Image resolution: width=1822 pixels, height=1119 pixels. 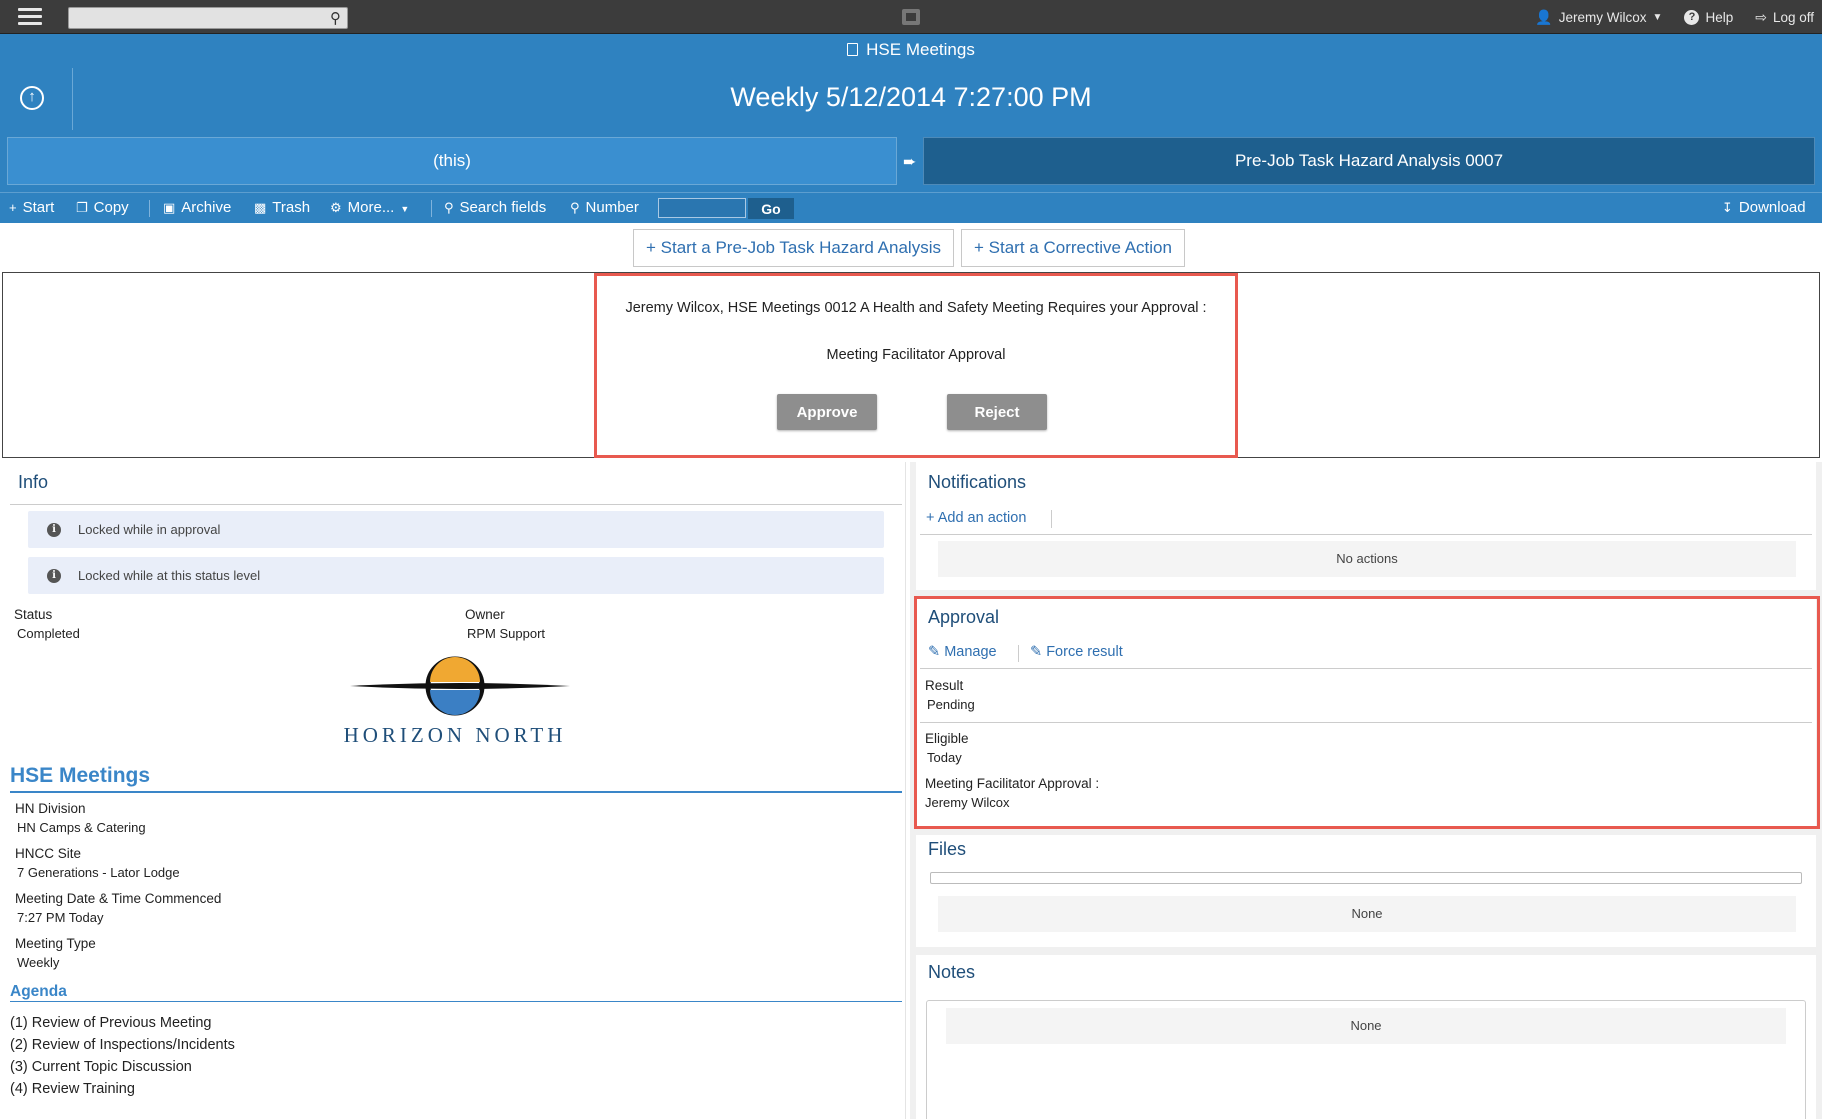 I want to click on trash-label: Trash, so click(x=291, y=207).